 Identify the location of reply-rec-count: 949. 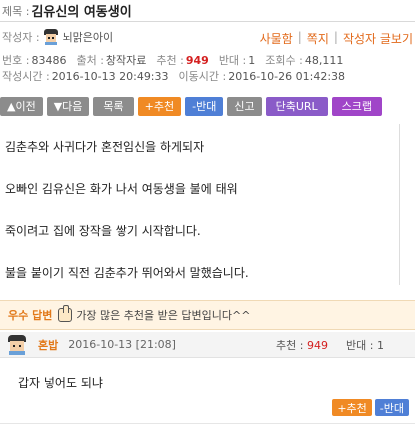
(317, 345).